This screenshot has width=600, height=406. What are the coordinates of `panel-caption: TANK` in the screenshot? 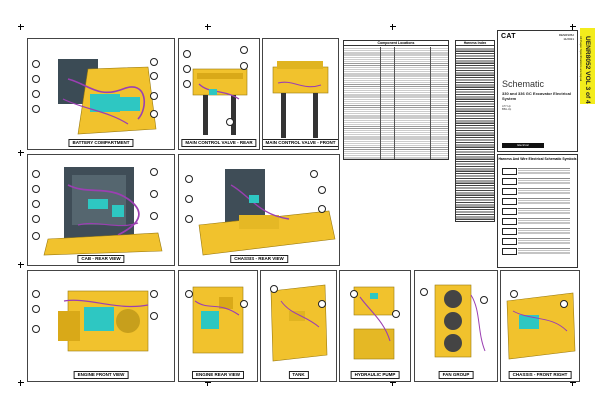 It's located at (298, 375).